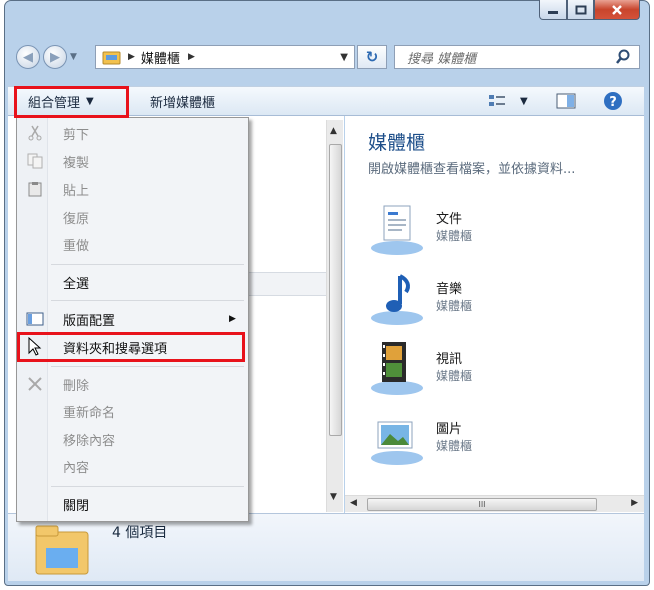 This screenshot has width=654, height=590. Describe the element at coordinates (132, 439) in the screenshot. I see `menu-item-remove-properties: 移除內容` at that location.